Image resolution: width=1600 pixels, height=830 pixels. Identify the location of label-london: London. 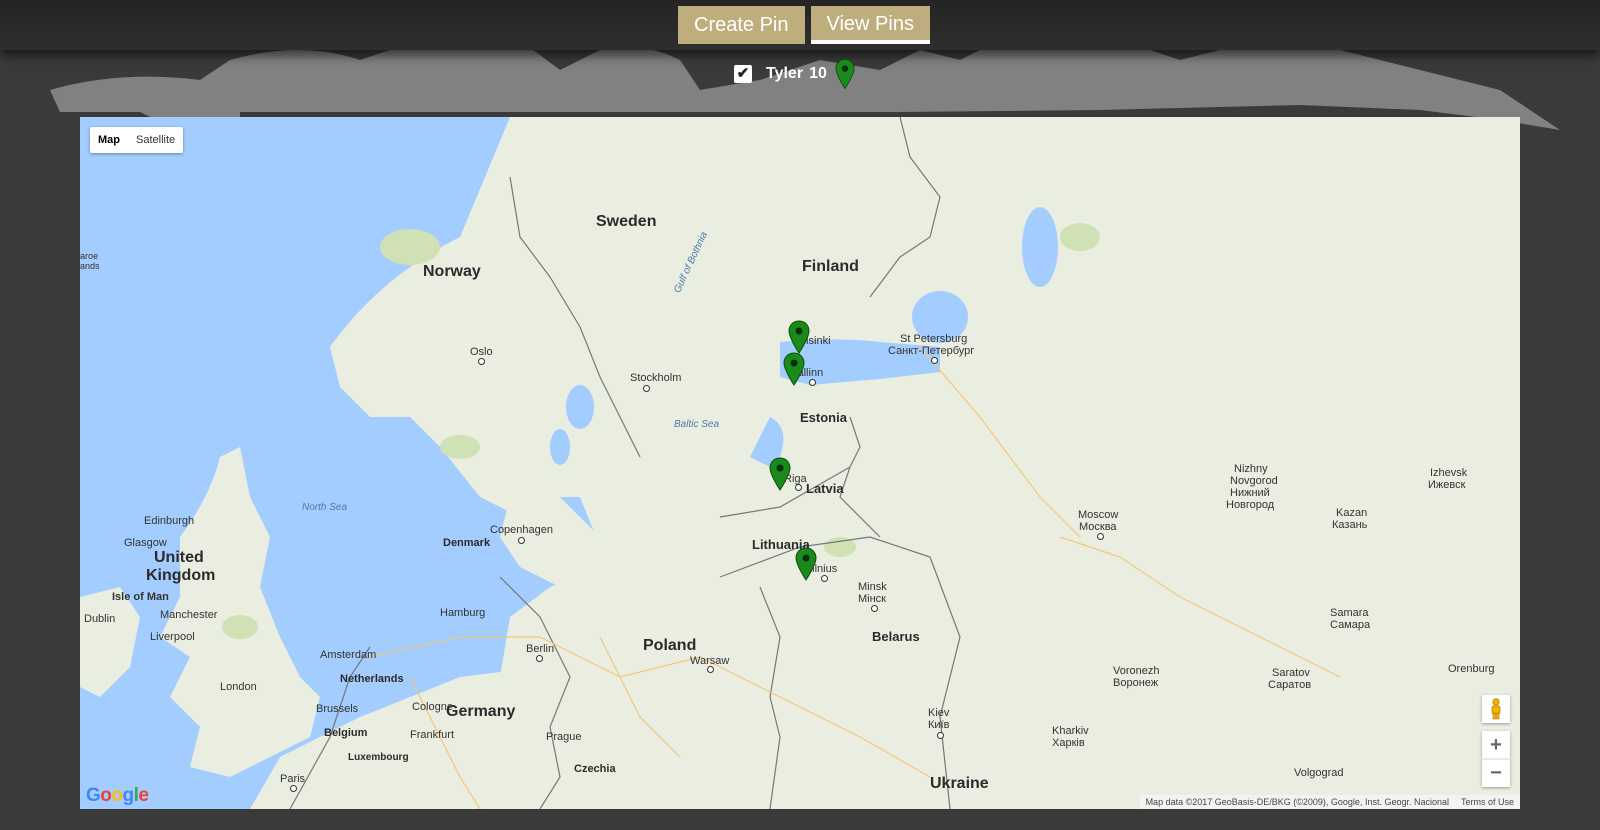
(238, 687).